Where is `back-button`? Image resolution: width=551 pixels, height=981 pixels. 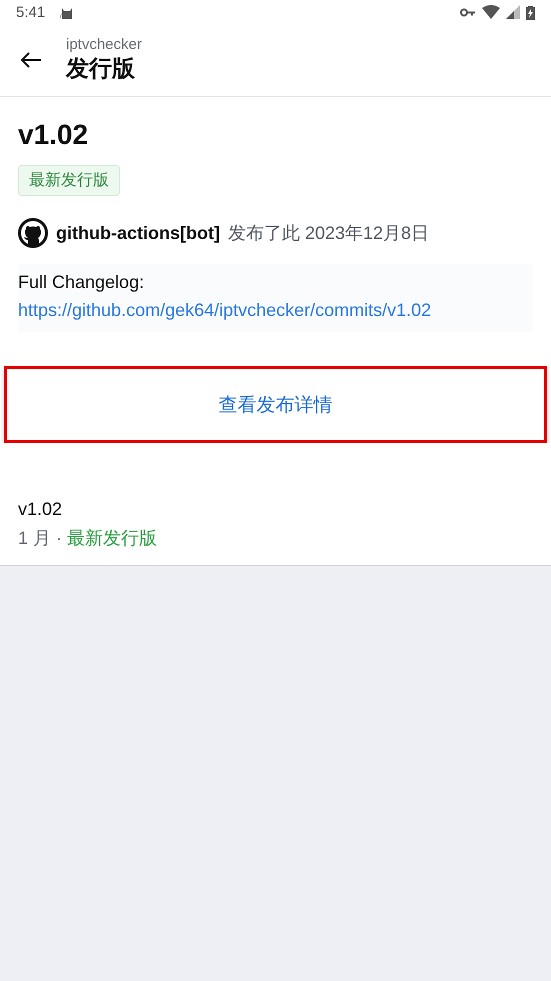
back-button is located at coordinates (31, 60).